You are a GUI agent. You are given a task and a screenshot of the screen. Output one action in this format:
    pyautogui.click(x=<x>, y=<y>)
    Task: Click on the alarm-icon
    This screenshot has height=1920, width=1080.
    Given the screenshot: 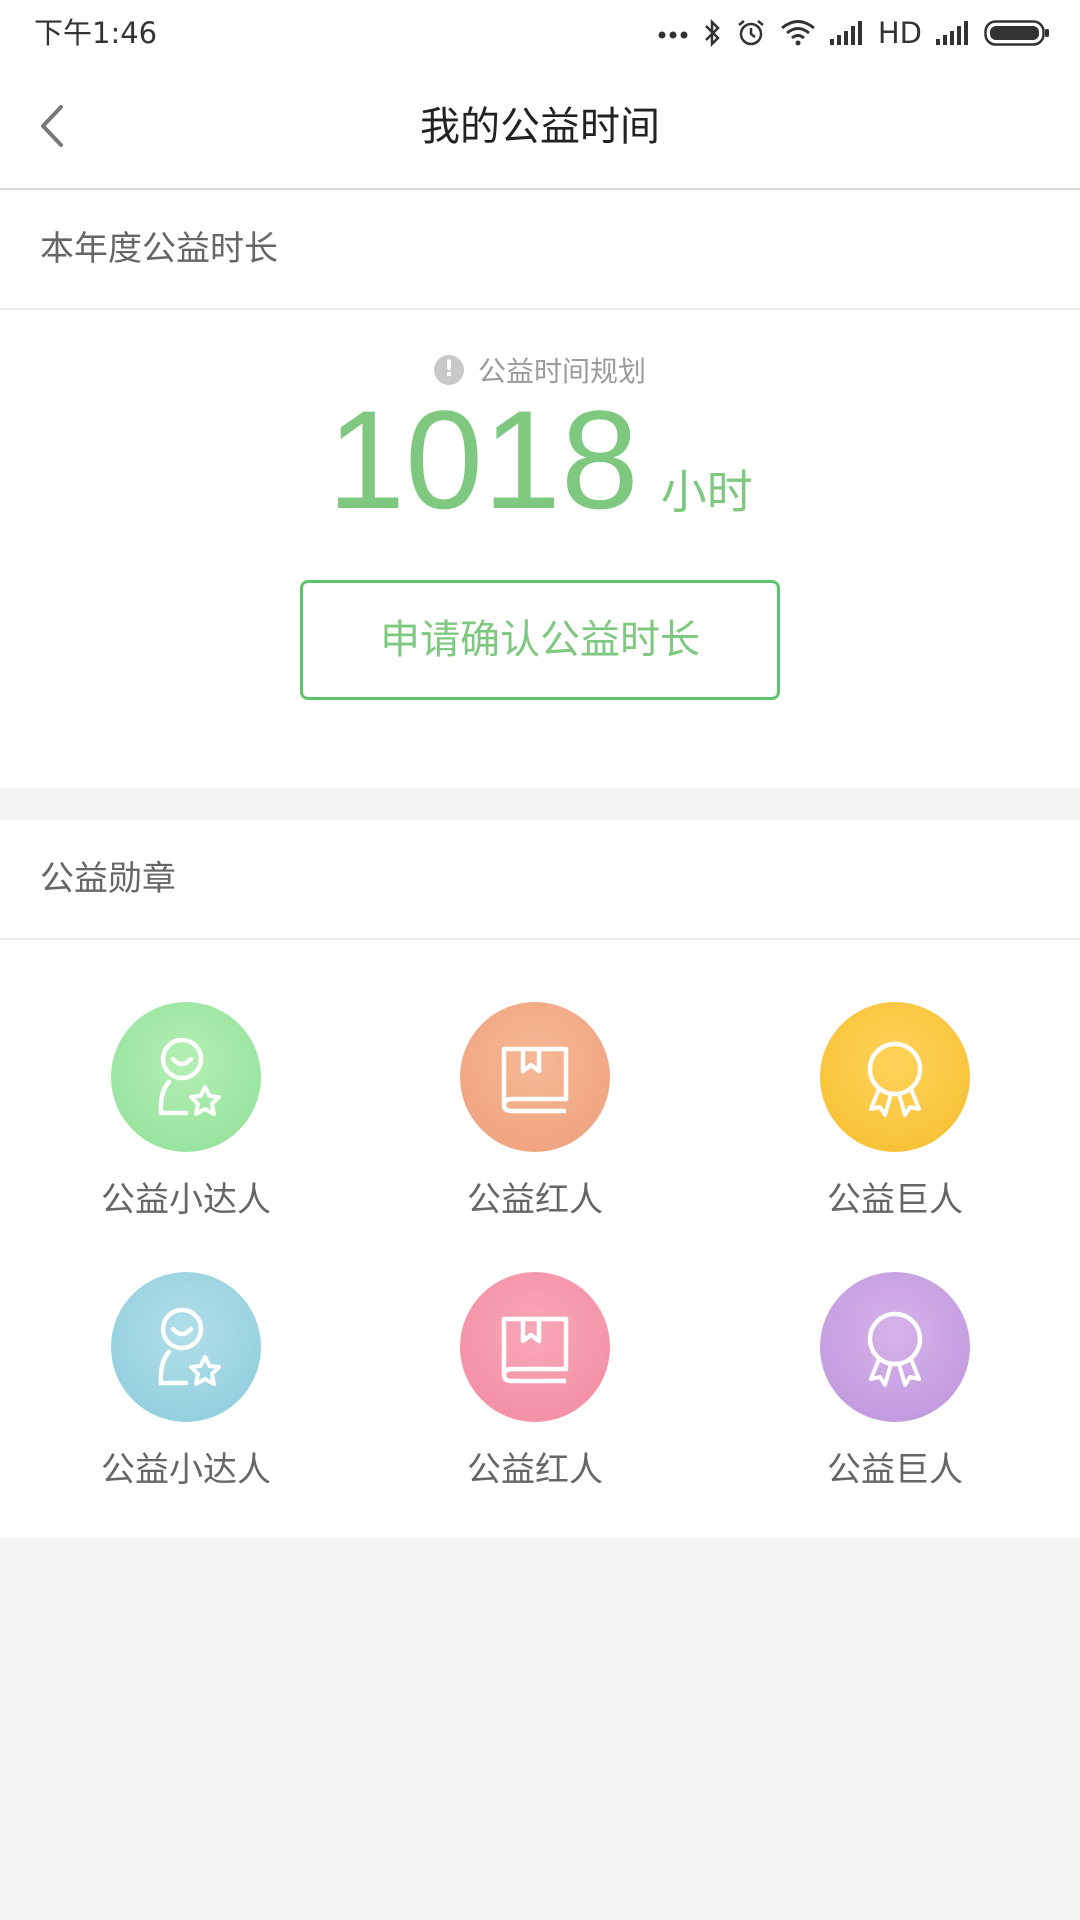 What is the action you would take?
    pyautogui.click(x=751, y=33)
    